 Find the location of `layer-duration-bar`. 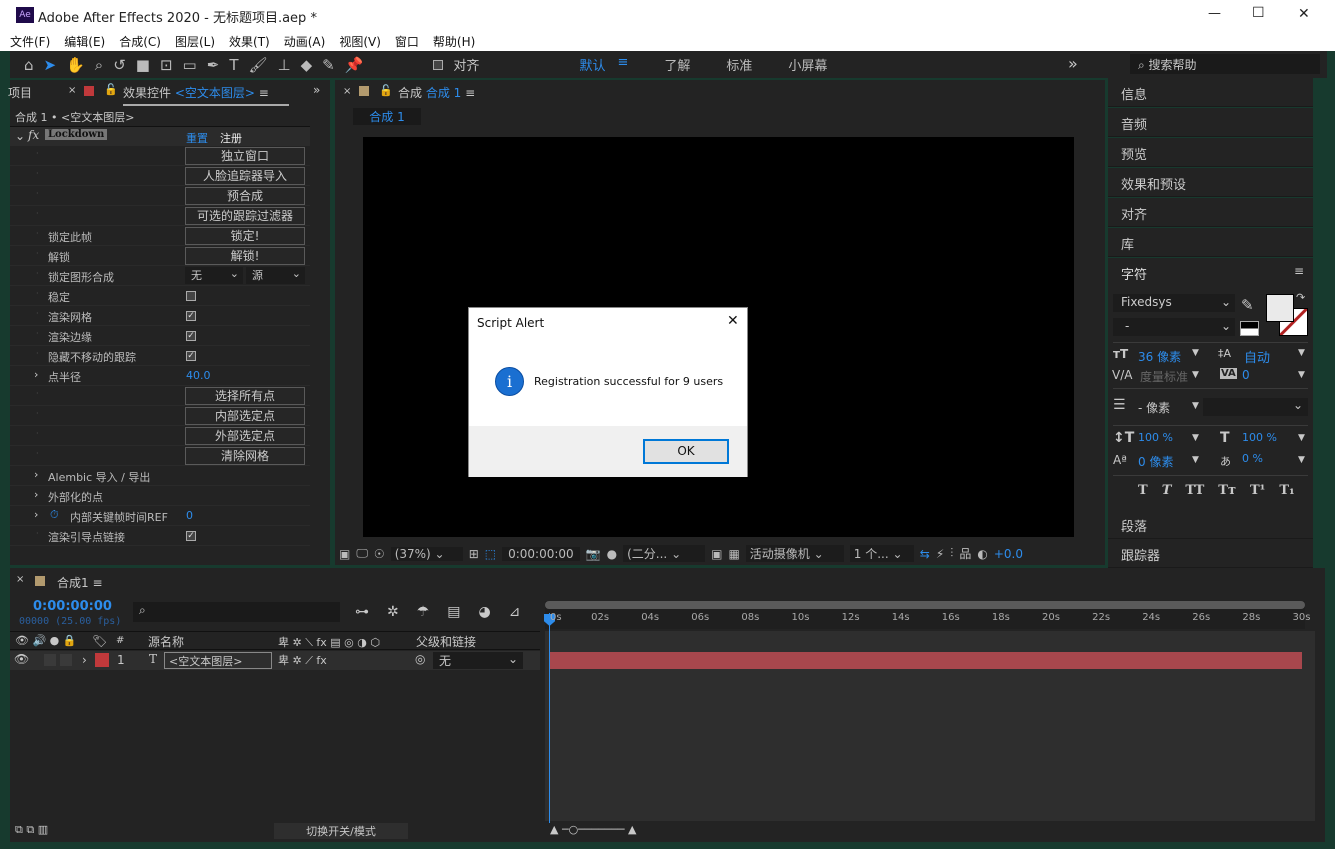

layer-duration-bar is located at coordinates (926, 660).